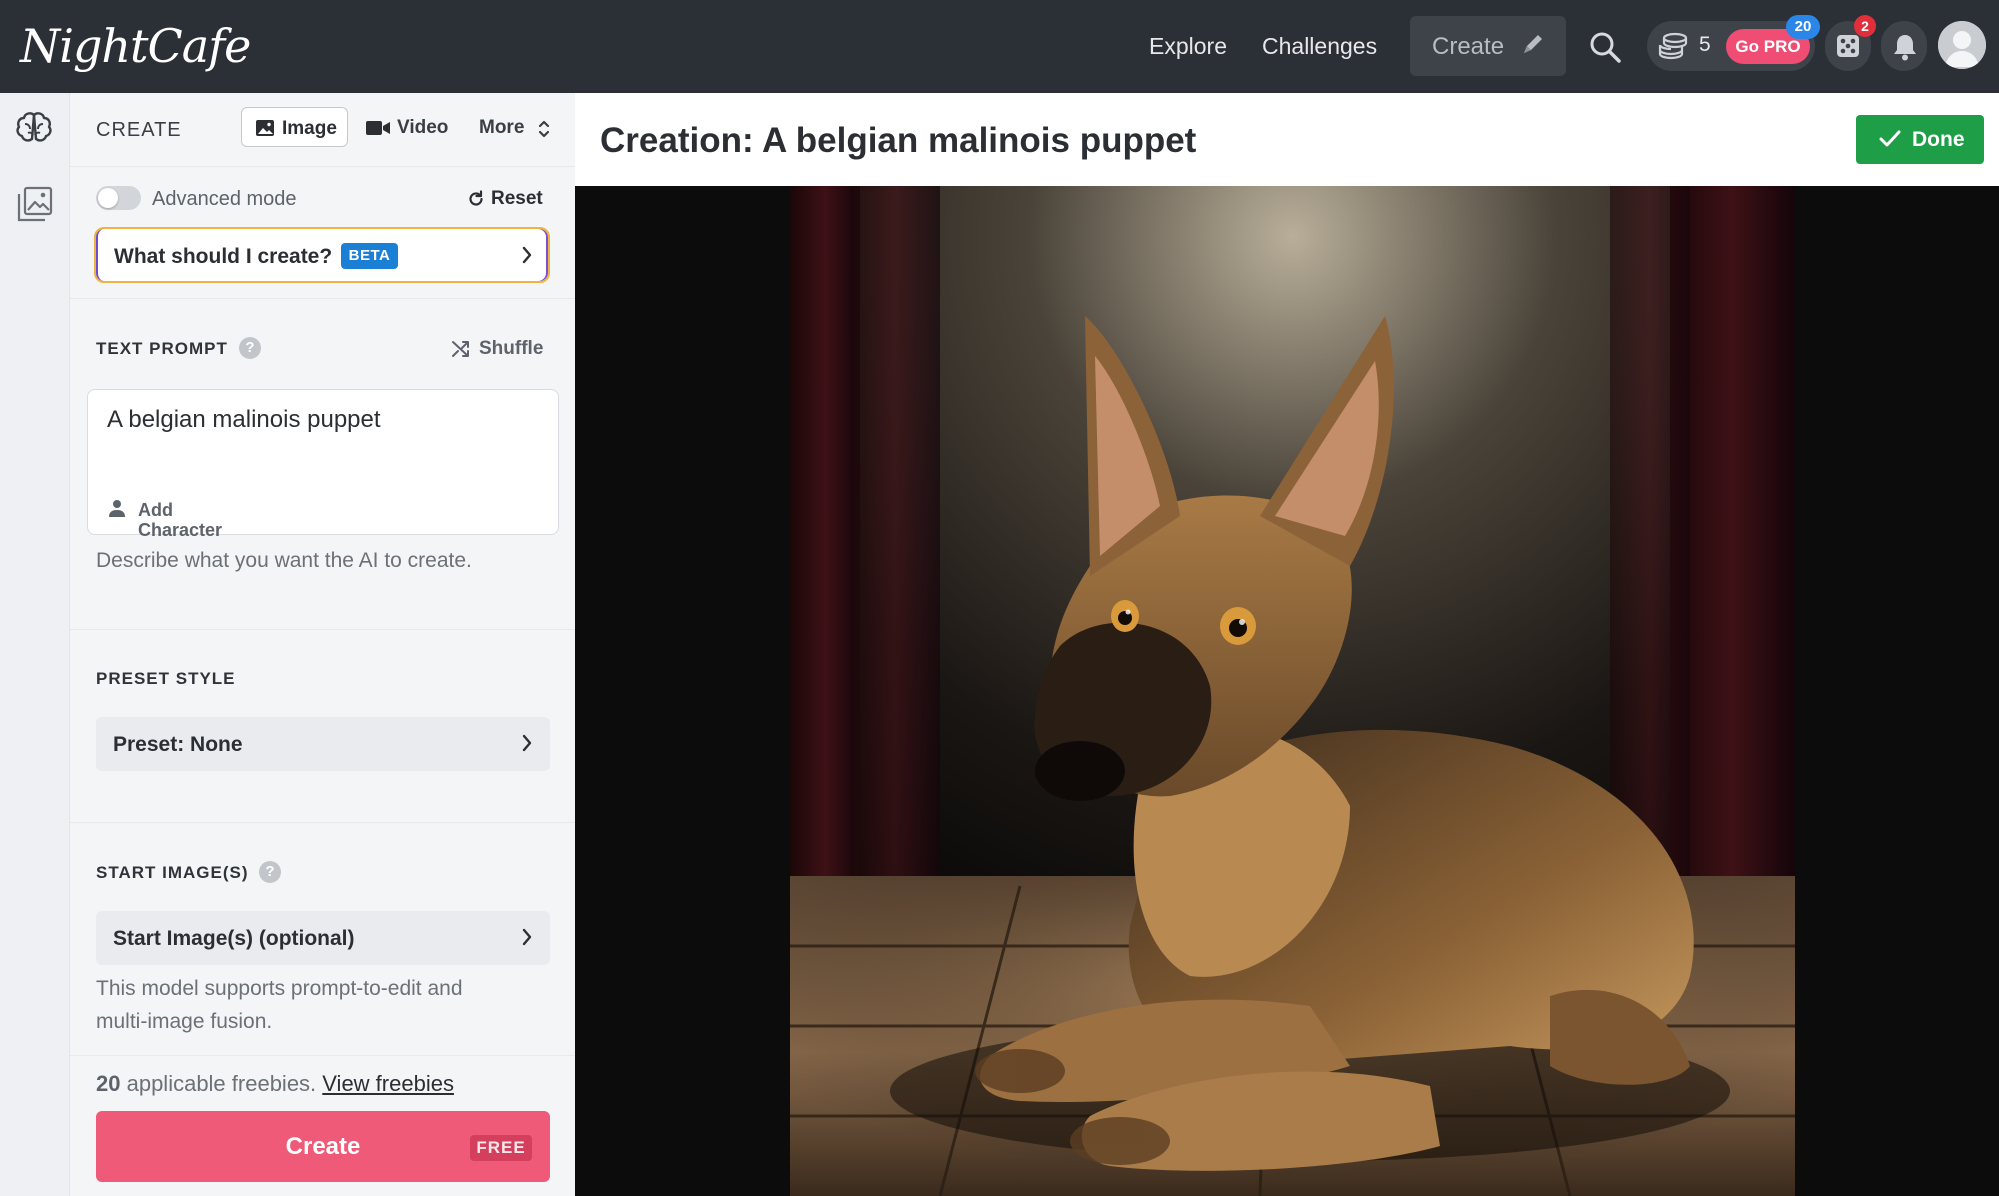 This screenshot has height=1196, width=1999. What do you see at coordinates (1287, 139) in the screenshot?
I see `creation-header: Creation: A belgian malinois puppet Done` at bounding box center [1287, 139].